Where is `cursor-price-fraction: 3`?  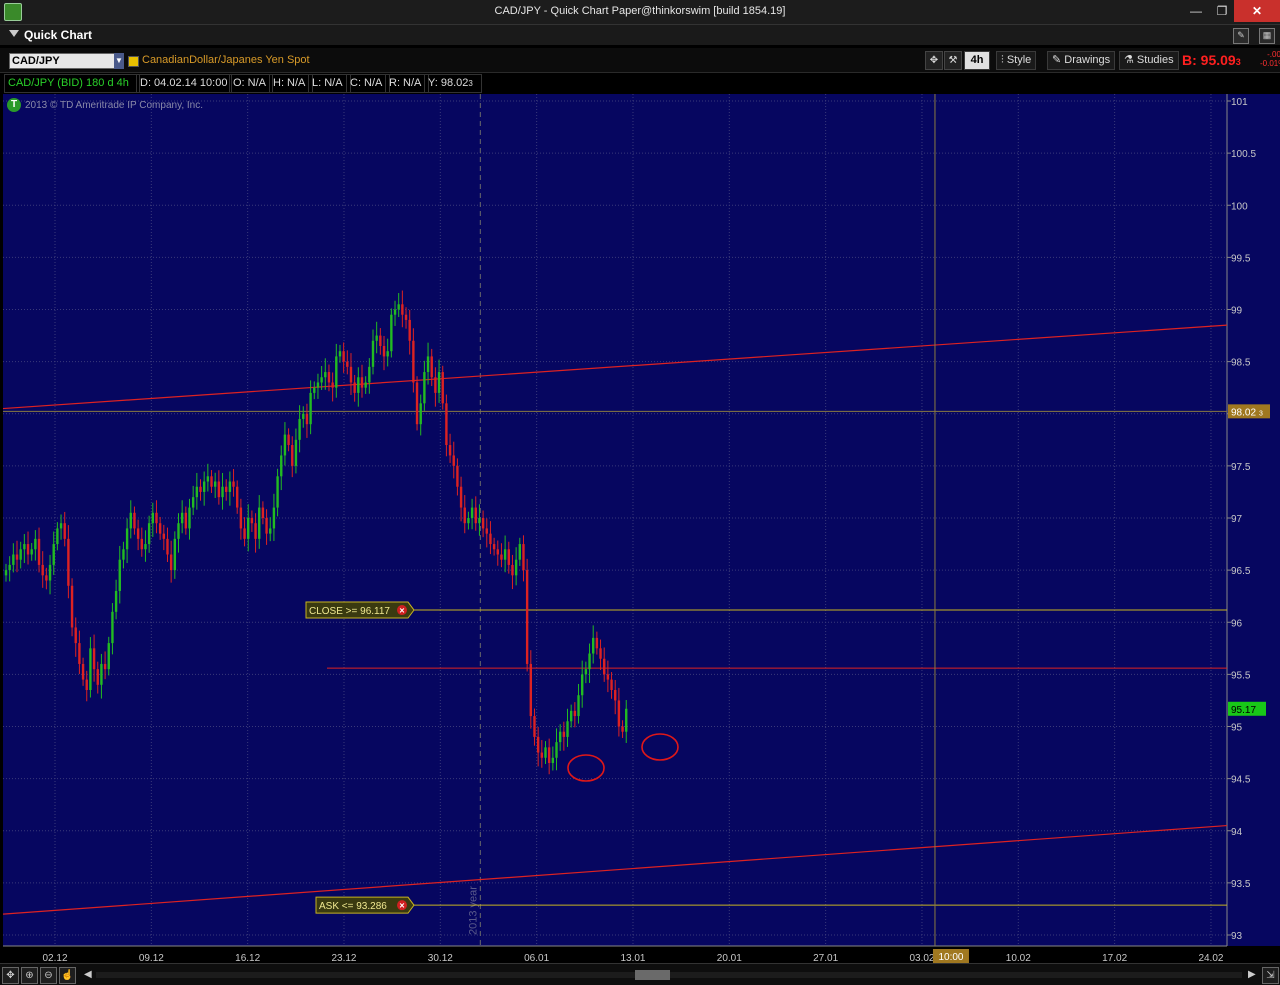 cursor-price-fraction: 3 is located at coordinates (1261, 413).